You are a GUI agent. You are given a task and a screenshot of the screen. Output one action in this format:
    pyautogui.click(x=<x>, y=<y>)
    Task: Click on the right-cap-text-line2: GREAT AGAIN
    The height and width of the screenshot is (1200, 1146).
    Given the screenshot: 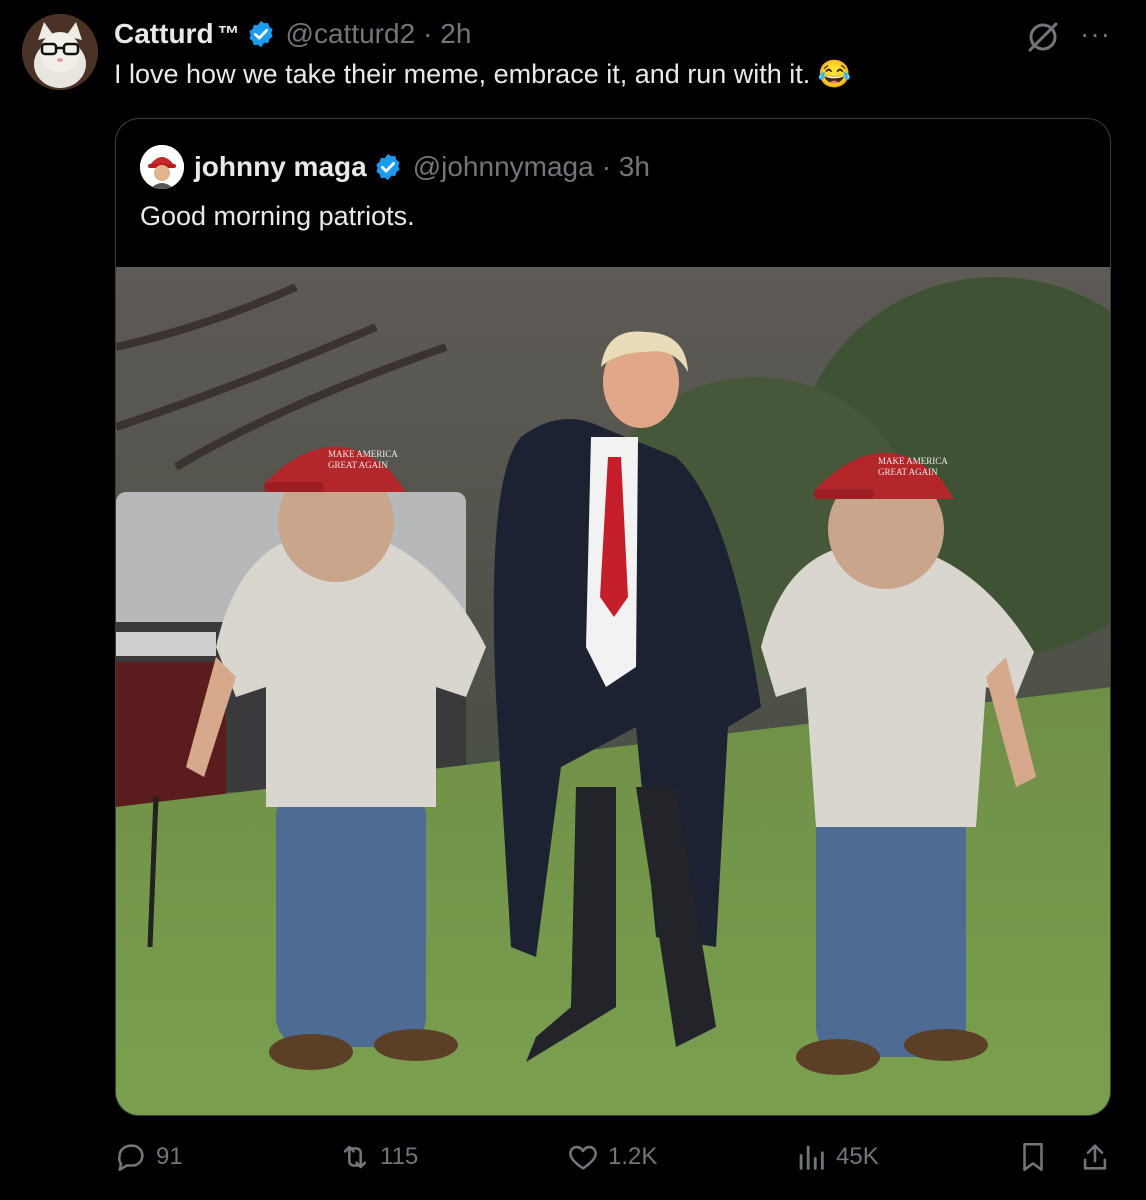 What is the action you would take?
    pyautogui.click(x=908, y=472)
    